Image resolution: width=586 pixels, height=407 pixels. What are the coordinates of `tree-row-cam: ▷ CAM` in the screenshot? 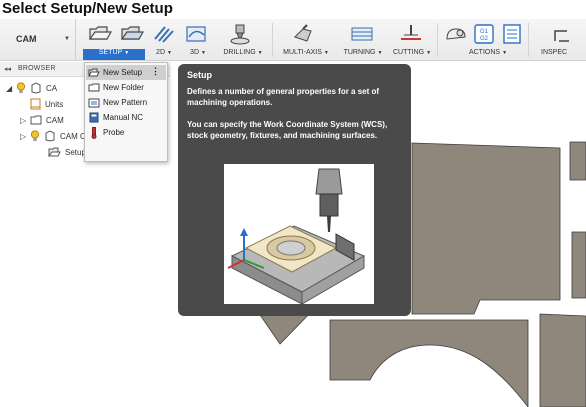 It's located at (42, 120).